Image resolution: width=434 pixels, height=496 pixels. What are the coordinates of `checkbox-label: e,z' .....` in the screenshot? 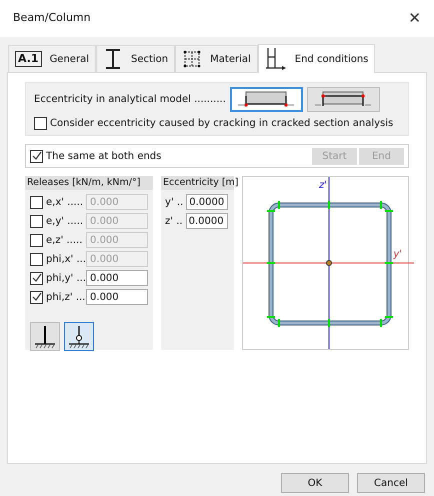 It's located at (64, 241).